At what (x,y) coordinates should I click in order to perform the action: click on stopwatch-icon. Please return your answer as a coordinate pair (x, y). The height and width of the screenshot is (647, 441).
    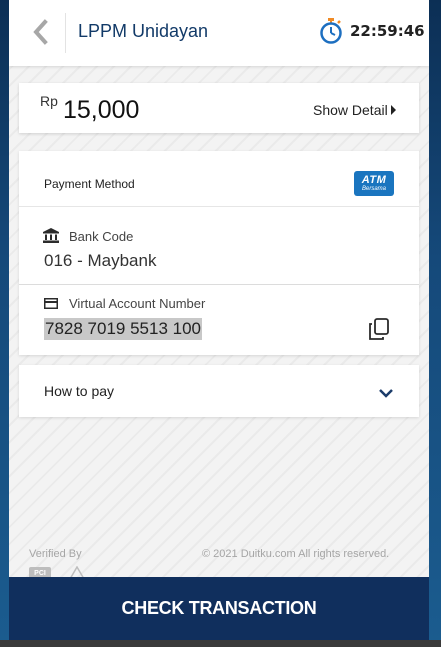
    Looking at the image, I should click on (331, 31).